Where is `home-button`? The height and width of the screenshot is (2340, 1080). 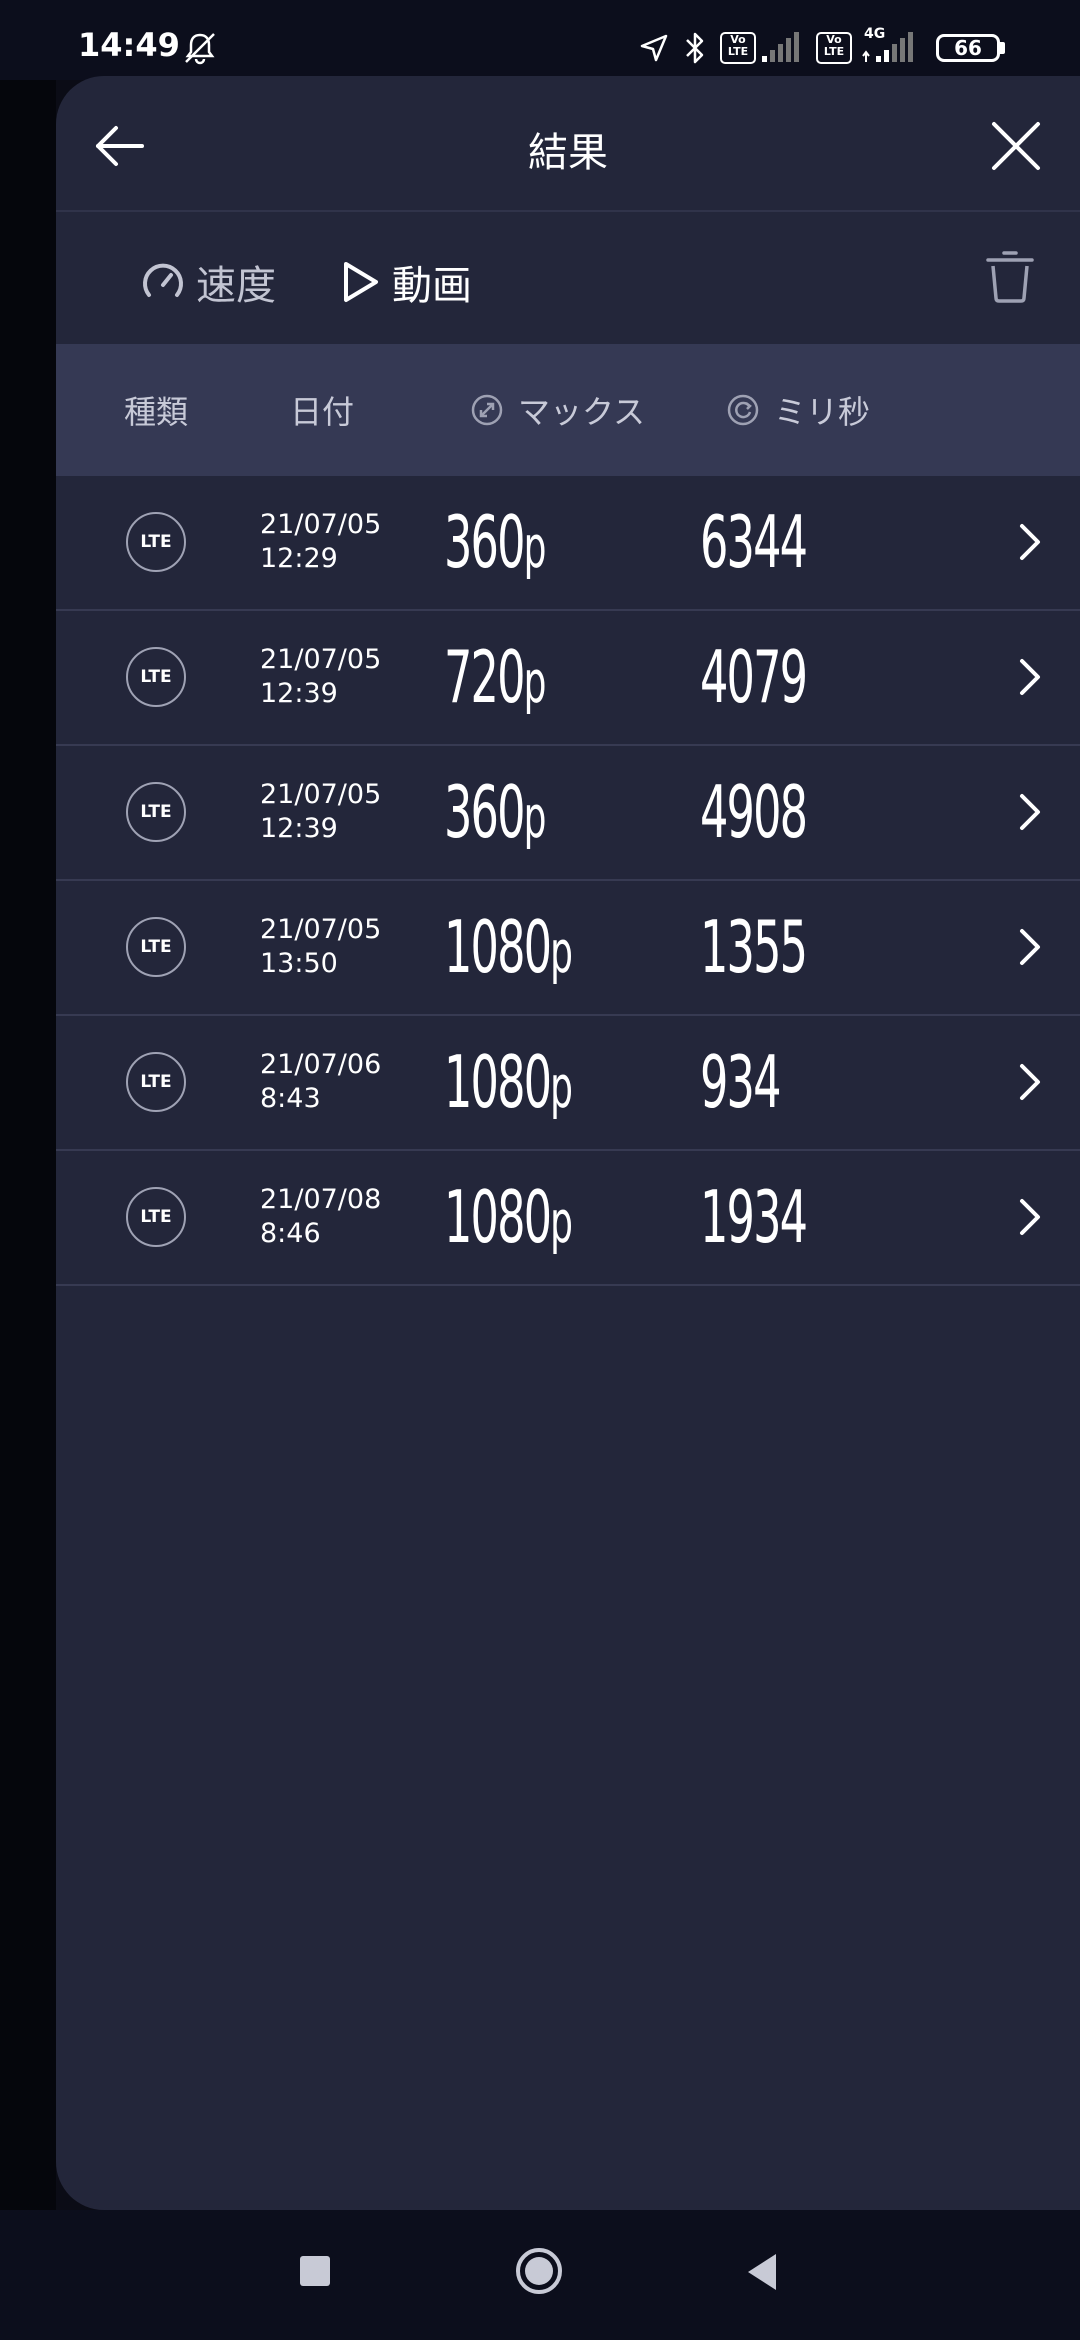
home-button is located at coordinates (539, 2271).